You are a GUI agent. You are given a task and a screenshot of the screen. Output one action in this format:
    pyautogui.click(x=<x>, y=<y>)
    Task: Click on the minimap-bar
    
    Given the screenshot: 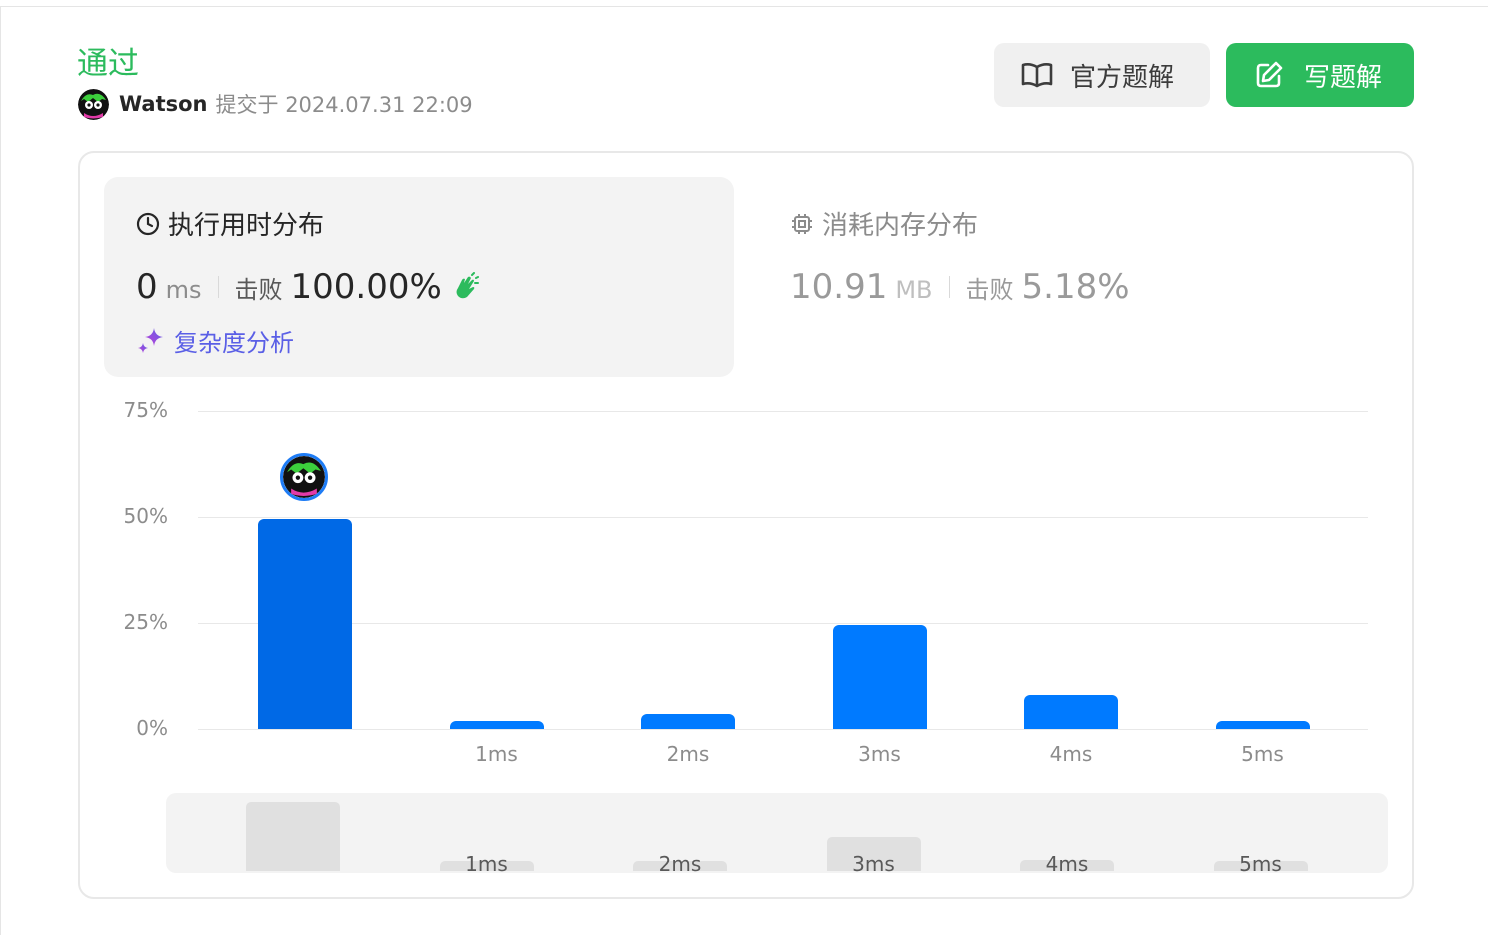 What is the action you would take?
    pyautogui.click(x=293, y=836)
    